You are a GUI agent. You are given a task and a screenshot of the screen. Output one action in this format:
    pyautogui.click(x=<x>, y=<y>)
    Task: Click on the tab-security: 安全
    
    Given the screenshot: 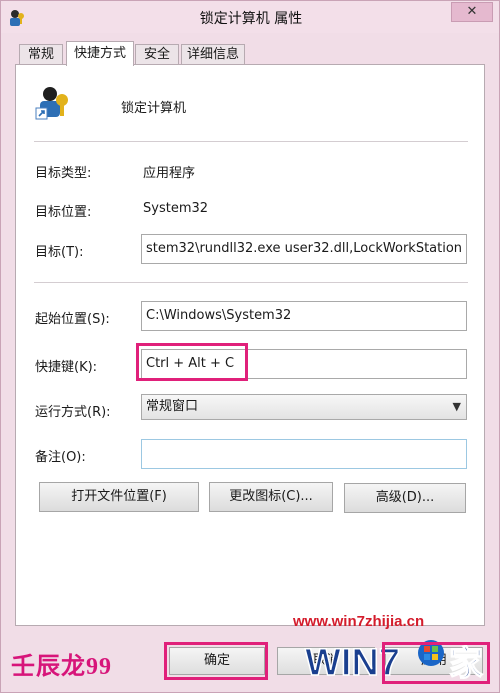 What is the action you would take?
    pyautogui.click(x=157, y=54)
    